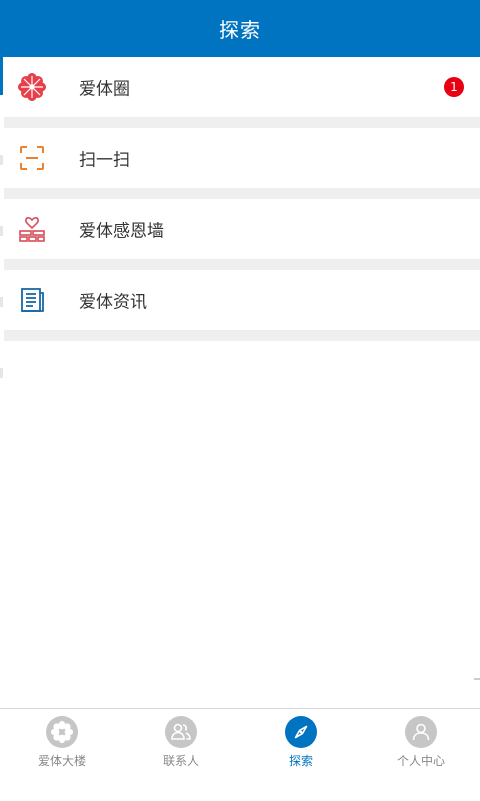 The height and width of the screenshot is (801, 480). I want to click on menu-item-label: 爱体资讯, so click(113, 302).